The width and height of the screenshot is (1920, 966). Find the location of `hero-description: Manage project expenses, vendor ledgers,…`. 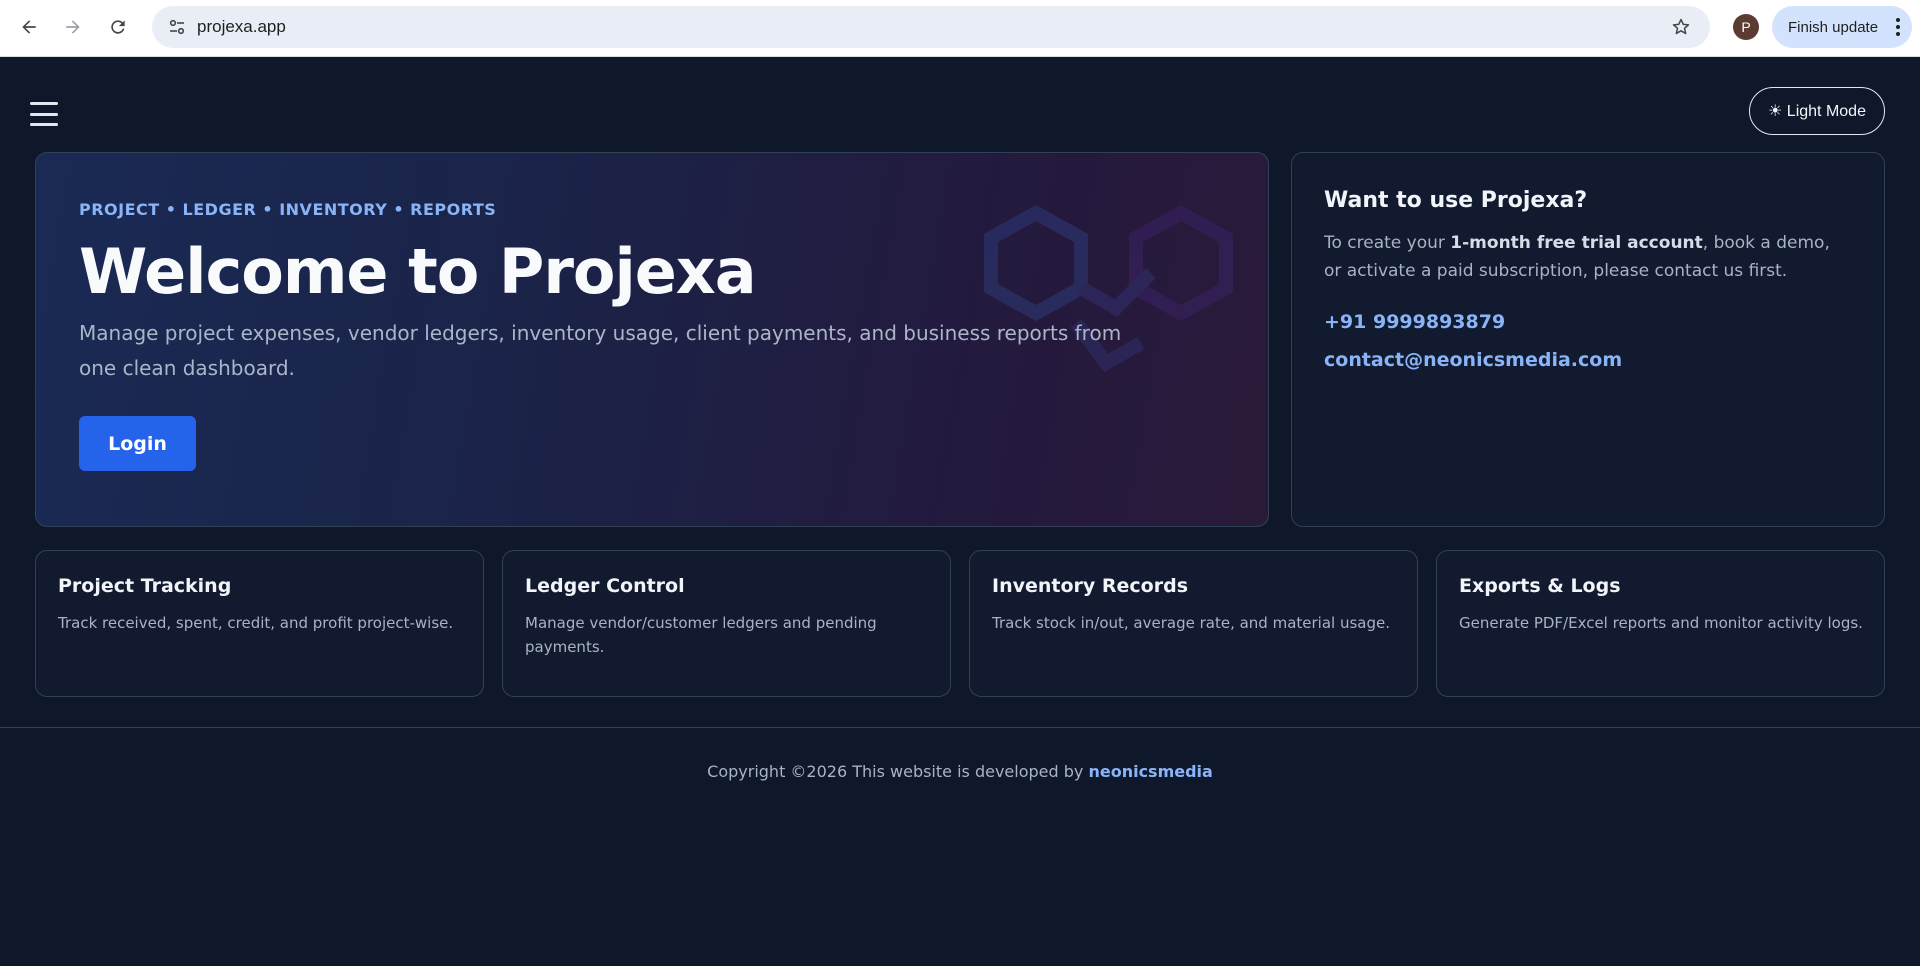

hero-description: Manage project expenses, vendor ledgers,… is located at coordinates (600, 350).